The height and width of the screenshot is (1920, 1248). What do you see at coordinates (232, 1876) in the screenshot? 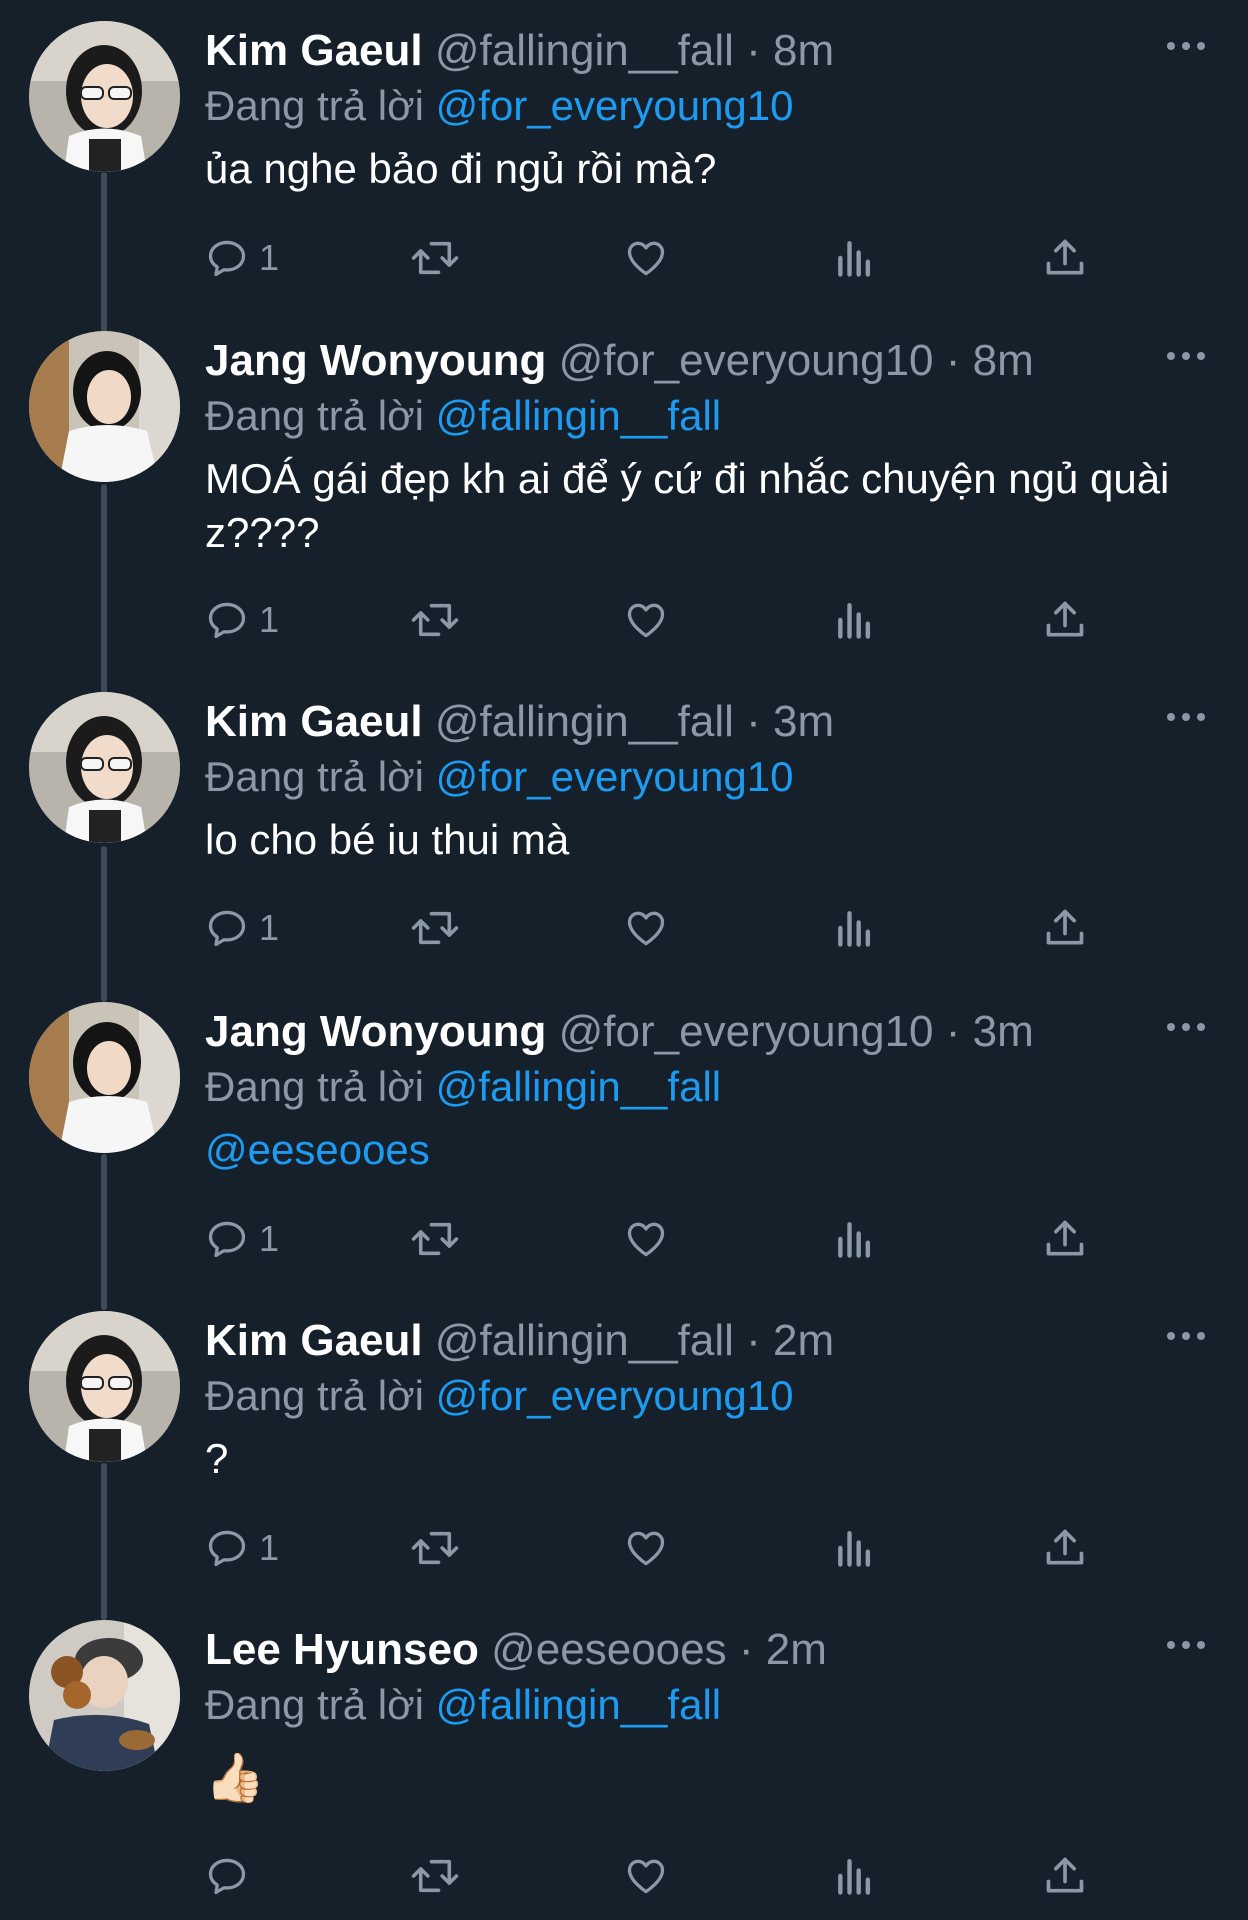
I see `reply-button` at bounding box center [232, 1876].